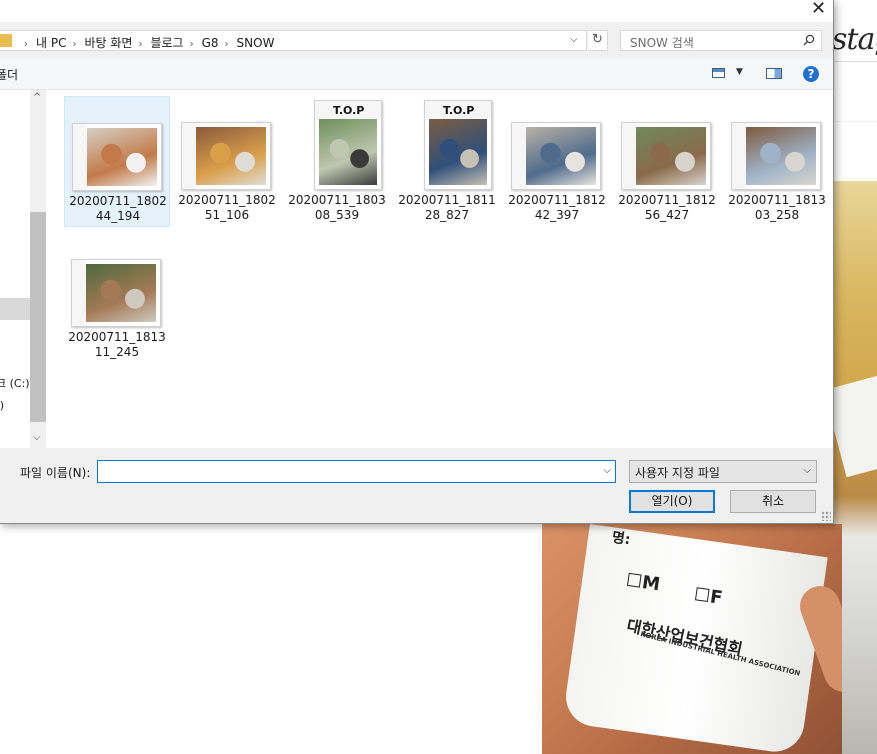 The image size is (877, 754). I want to click on file-item: TOP 20200711_1802 44_194, so click(117, 161).